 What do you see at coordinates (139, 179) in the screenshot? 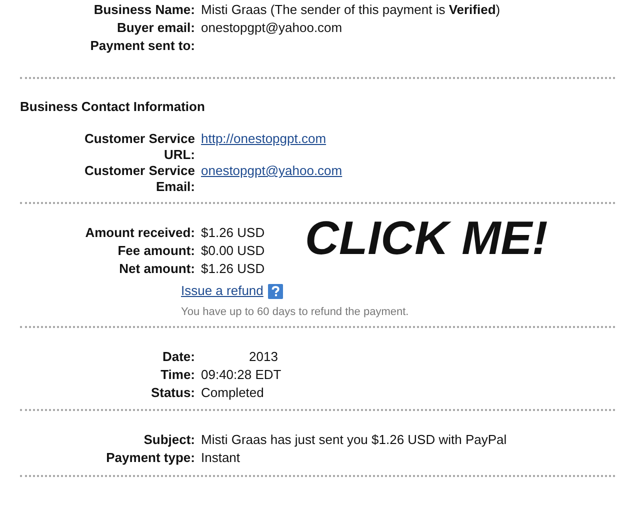
I see `field-label: Customer Service Email:` at bounding box center [139, 179].